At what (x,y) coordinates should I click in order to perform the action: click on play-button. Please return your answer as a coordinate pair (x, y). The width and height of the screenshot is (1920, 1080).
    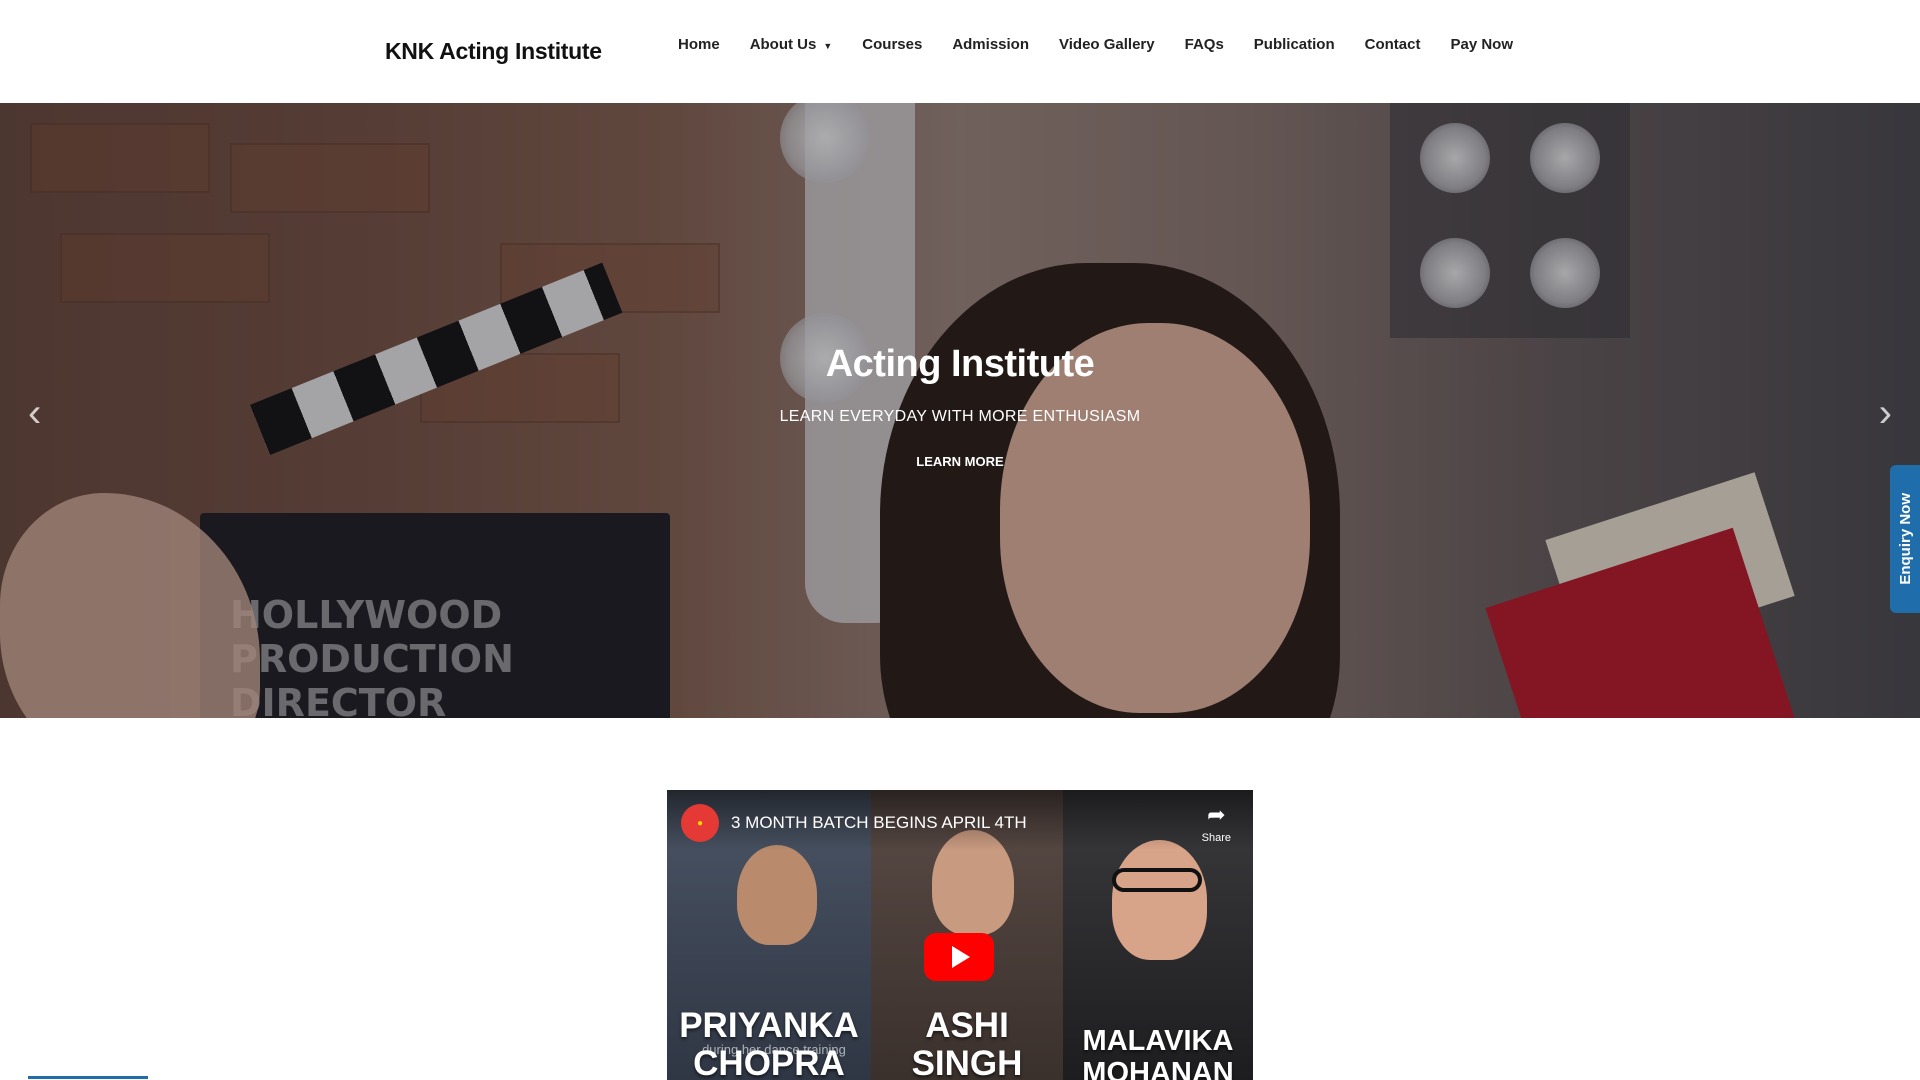
    Looking at the image, I should click on (959, 957).